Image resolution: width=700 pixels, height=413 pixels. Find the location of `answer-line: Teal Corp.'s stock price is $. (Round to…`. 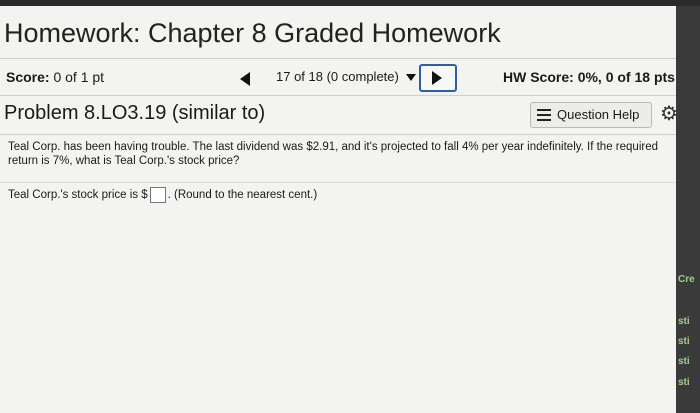

answer-line: Teal Corp.'s stock price is $. (Round to… is located at coordinates (162, 195).